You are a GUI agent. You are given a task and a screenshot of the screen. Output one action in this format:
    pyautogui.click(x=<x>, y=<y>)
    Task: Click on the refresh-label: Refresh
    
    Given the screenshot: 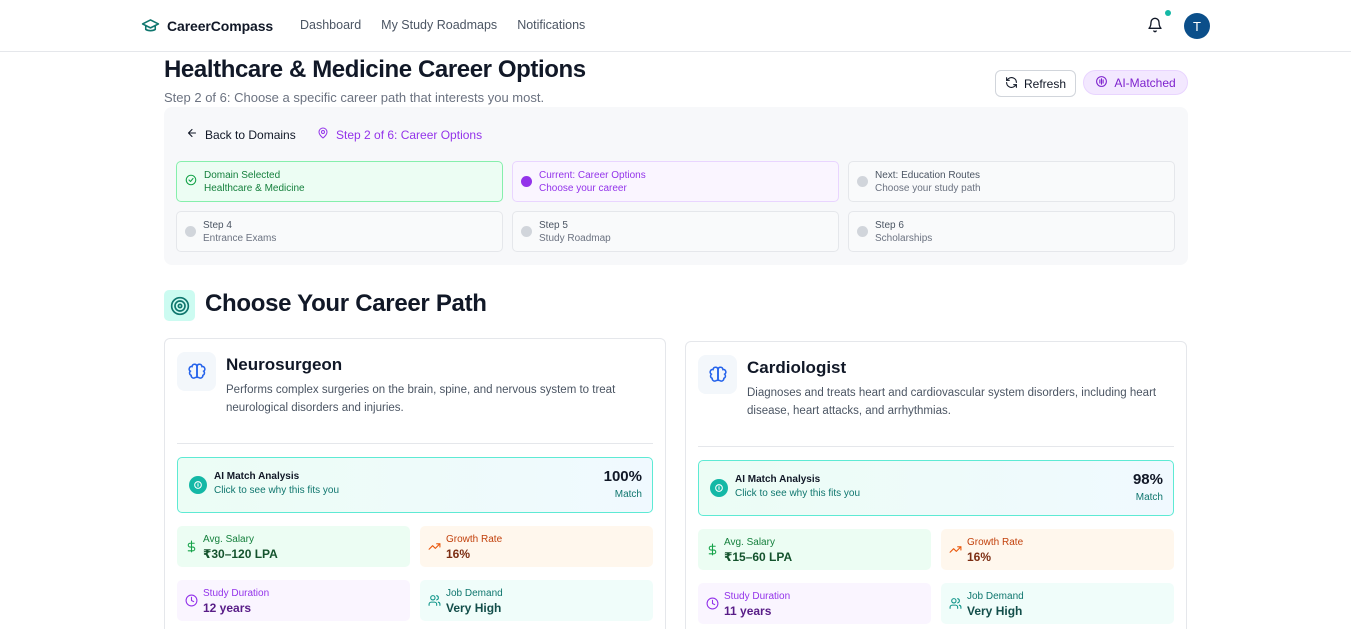 What is the action you would take?
    pyautogui.click(x=1045, y=83)
    